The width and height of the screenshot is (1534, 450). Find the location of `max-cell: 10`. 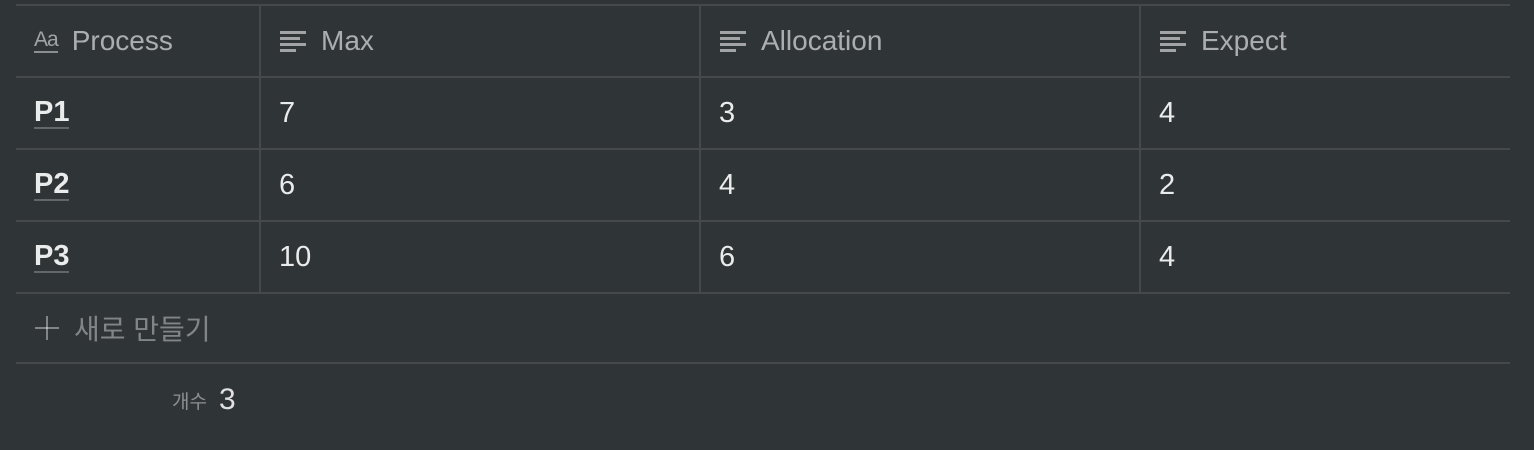

max-cell: 10 is located at coordinates (479, 257).